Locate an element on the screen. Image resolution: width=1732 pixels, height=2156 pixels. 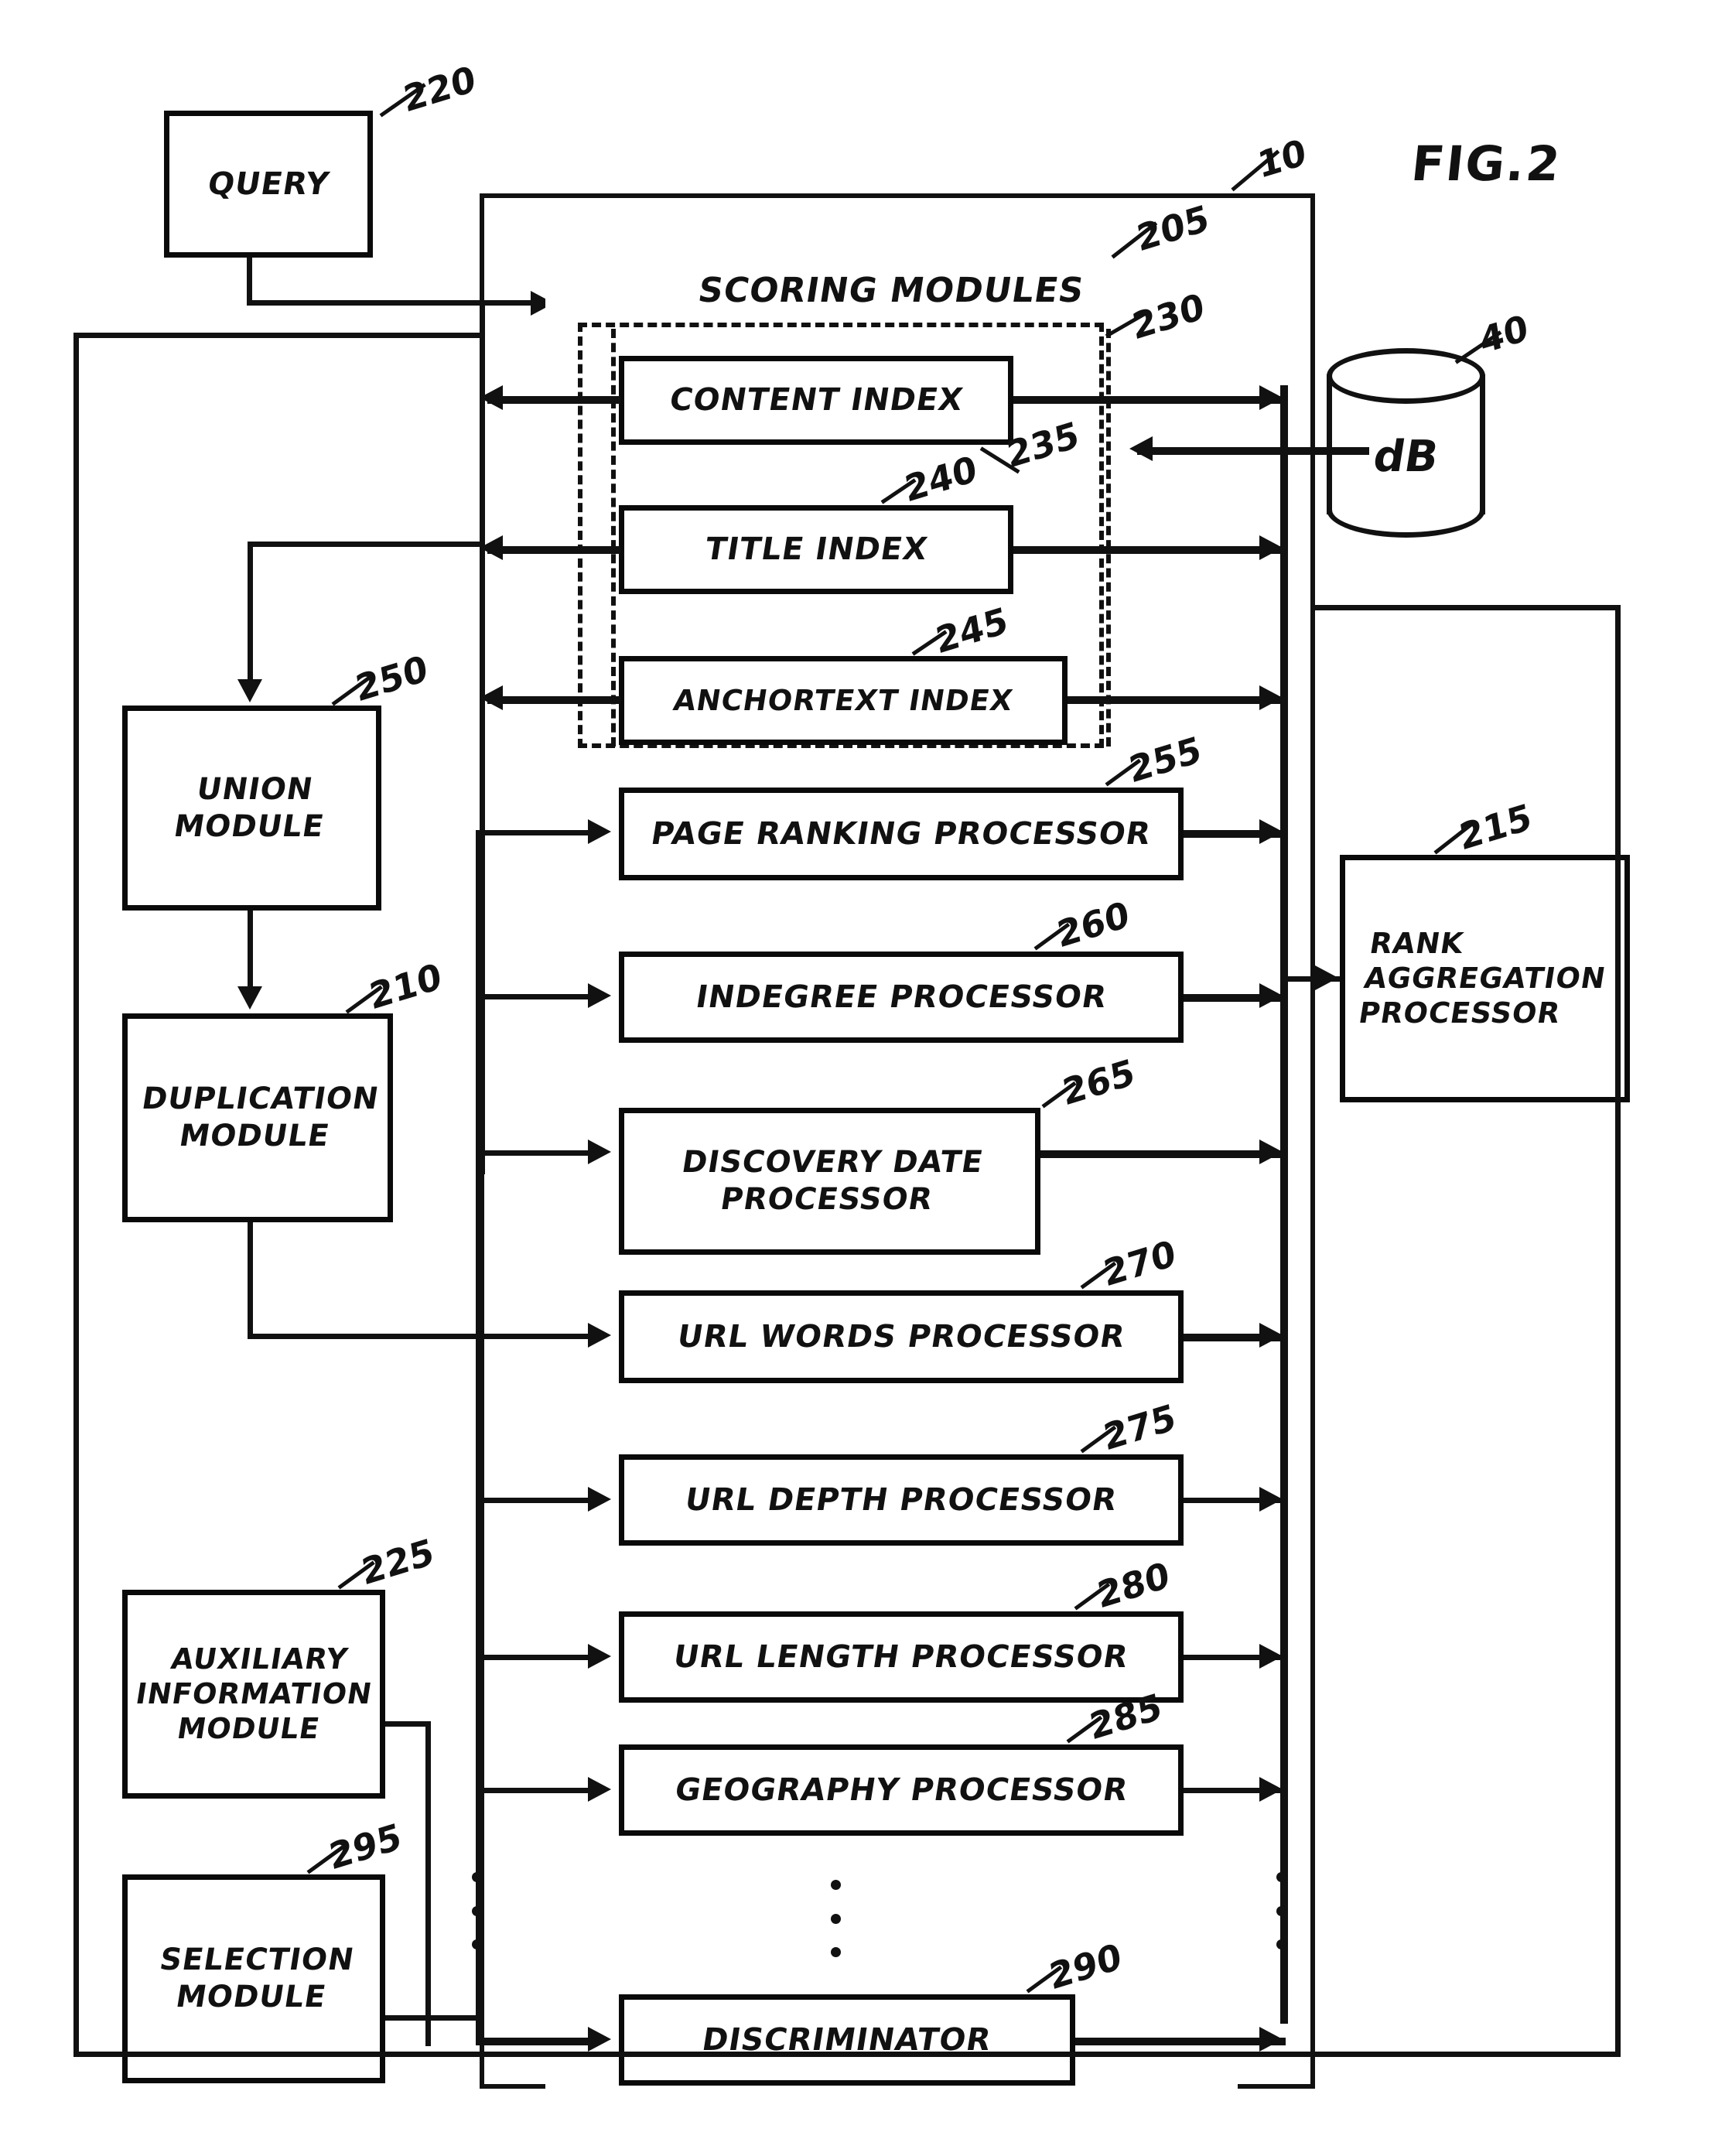
auxiliary-information-module-line2: INFORMATION is located at coordinates (253, 1694).